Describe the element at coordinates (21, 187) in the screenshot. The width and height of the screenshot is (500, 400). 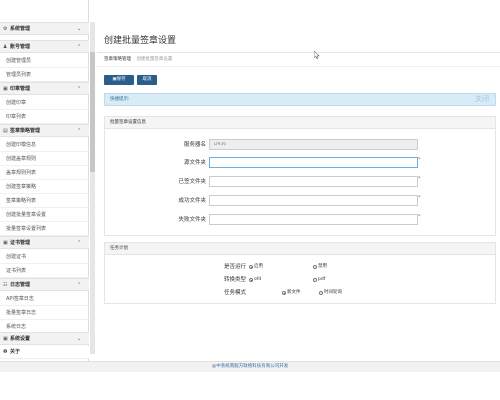
I see `sidebar-item-label: 创建签章策略` at that location.